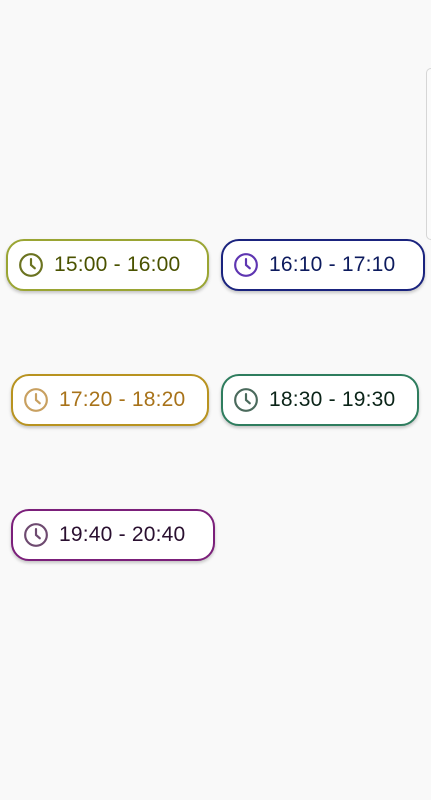 This screenshot has width=431, height=800. Describe the element at coordinates (122, 534) in the screenshot. I see `time-slot-label: 19:40 - 20:40` at that location.